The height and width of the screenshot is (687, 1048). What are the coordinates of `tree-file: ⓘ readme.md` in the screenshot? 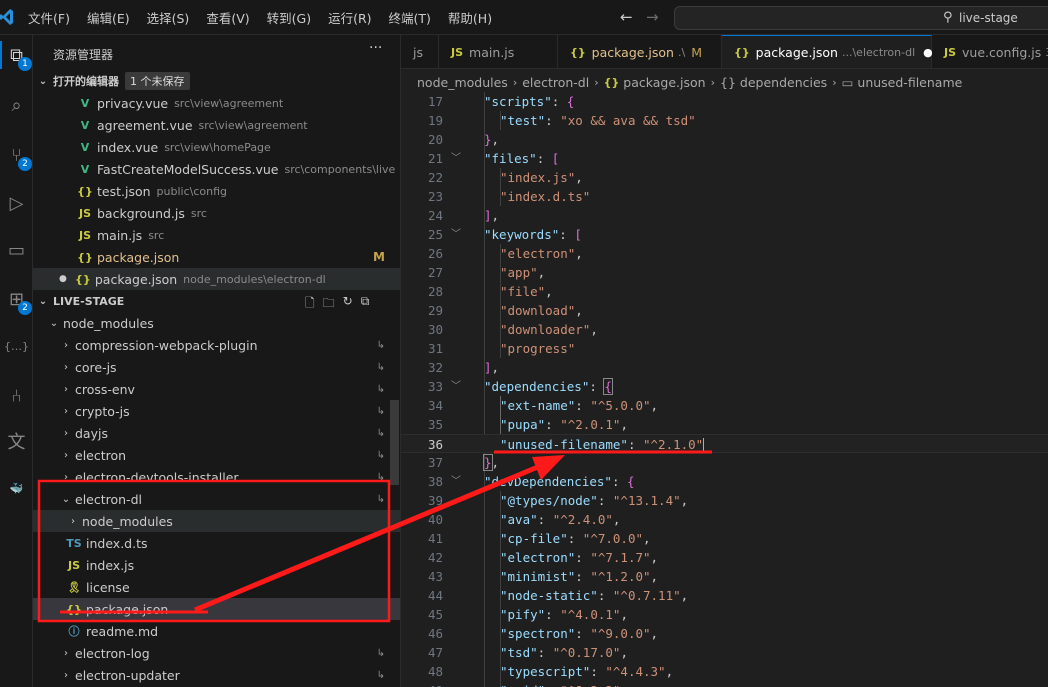 It's located at (216, 631).